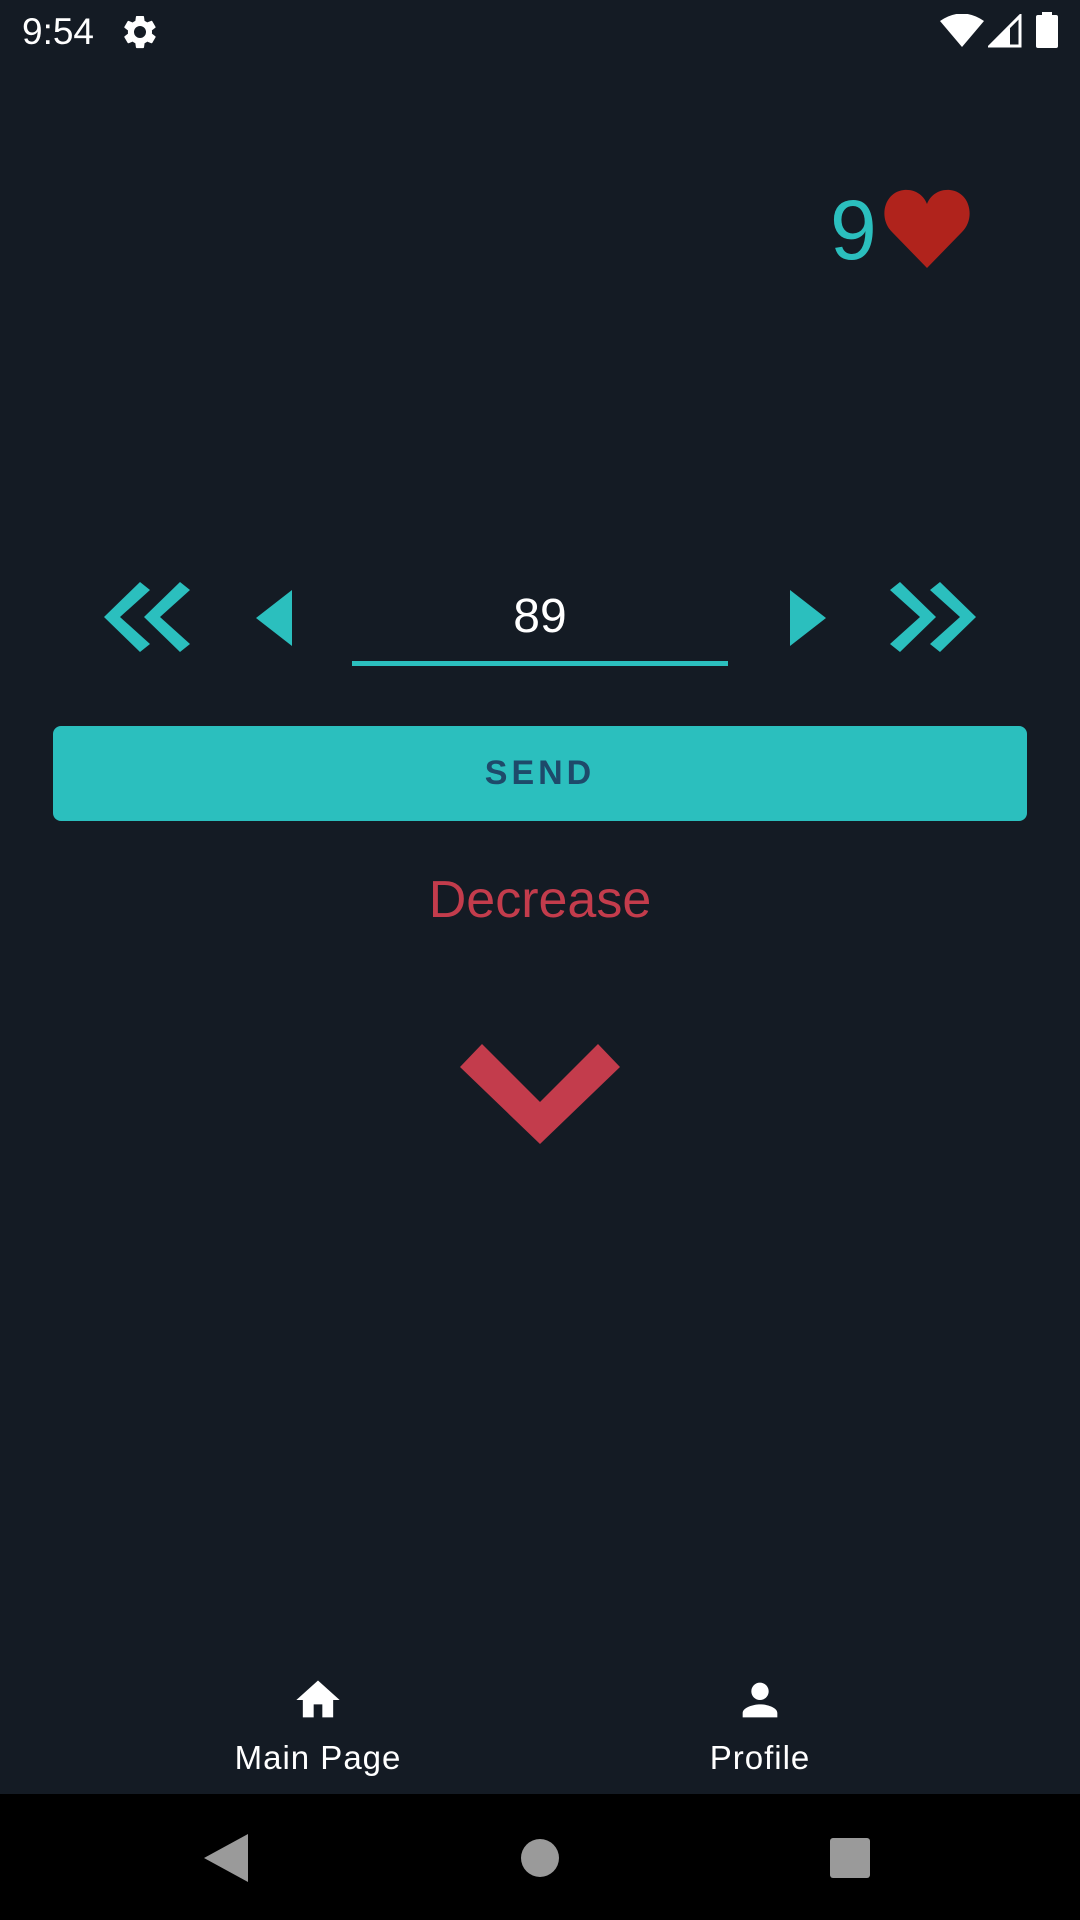 Image resolution: width=1080 pixels, height=1920 pixels. I want to click on triangle-left-icon, so click(274, 618).